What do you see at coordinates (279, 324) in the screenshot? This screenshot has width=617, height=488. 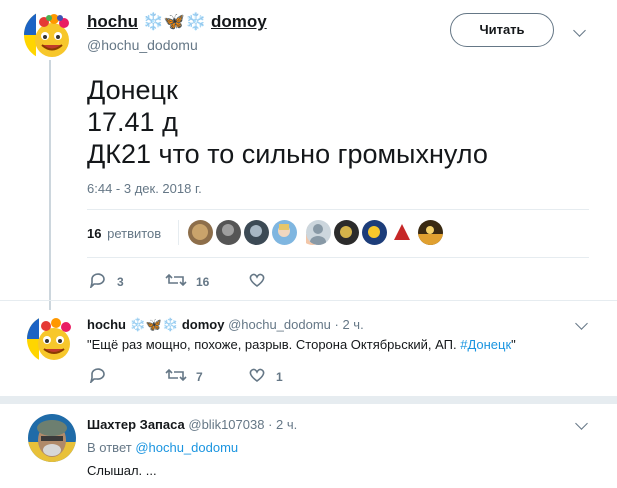 I see `reply1-handle: @hochu_dodomu` at bounding box center [279, 324].